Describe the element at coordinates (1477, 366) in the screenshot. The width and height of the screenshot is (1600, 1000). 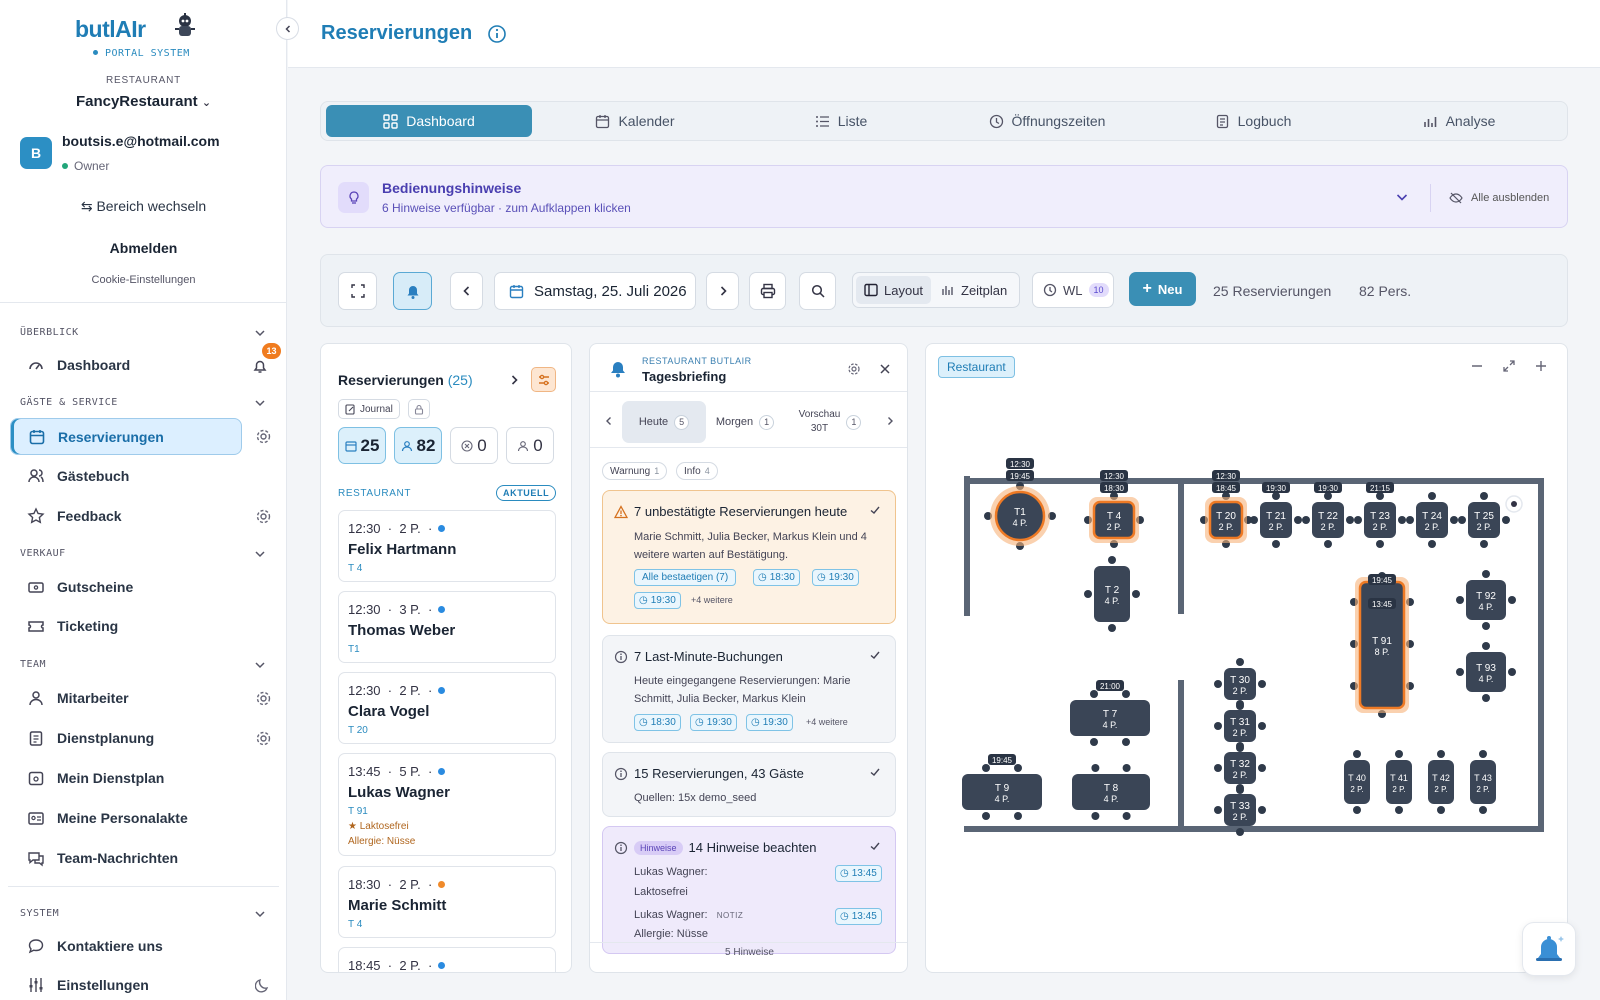
I see `zoom-out-icon` at that location.